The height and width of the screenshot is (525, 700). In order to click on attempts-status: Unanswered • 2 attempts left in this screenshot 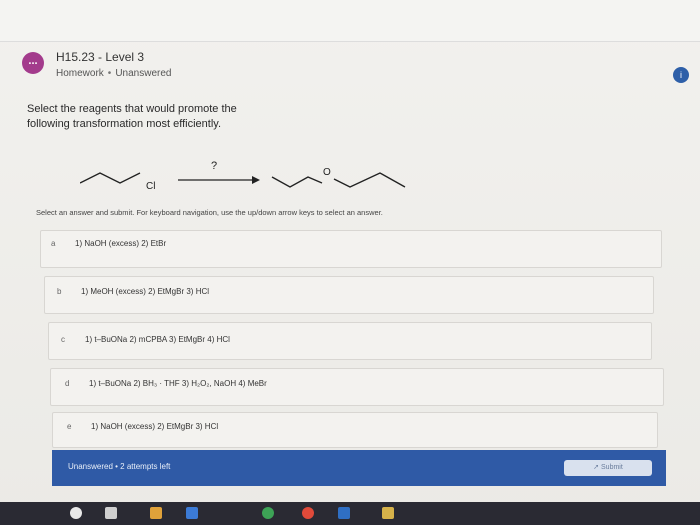, I will do `click(119, 466)`.